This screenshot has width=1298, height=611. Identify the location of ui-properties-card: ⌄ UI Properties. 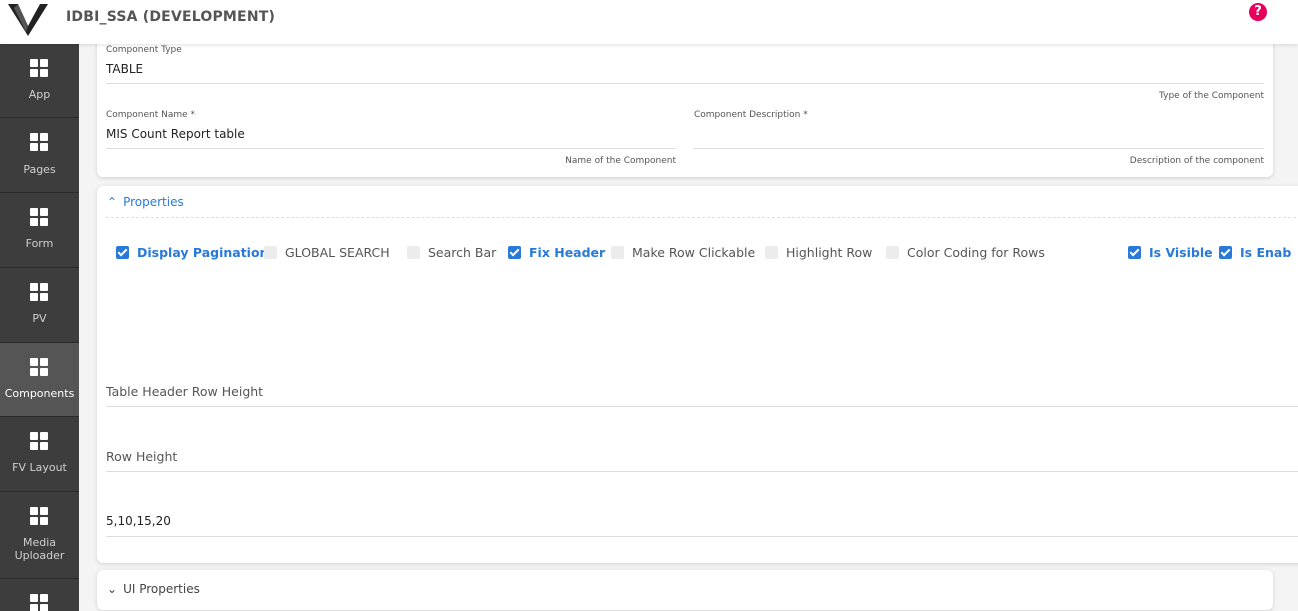
(685, 590).